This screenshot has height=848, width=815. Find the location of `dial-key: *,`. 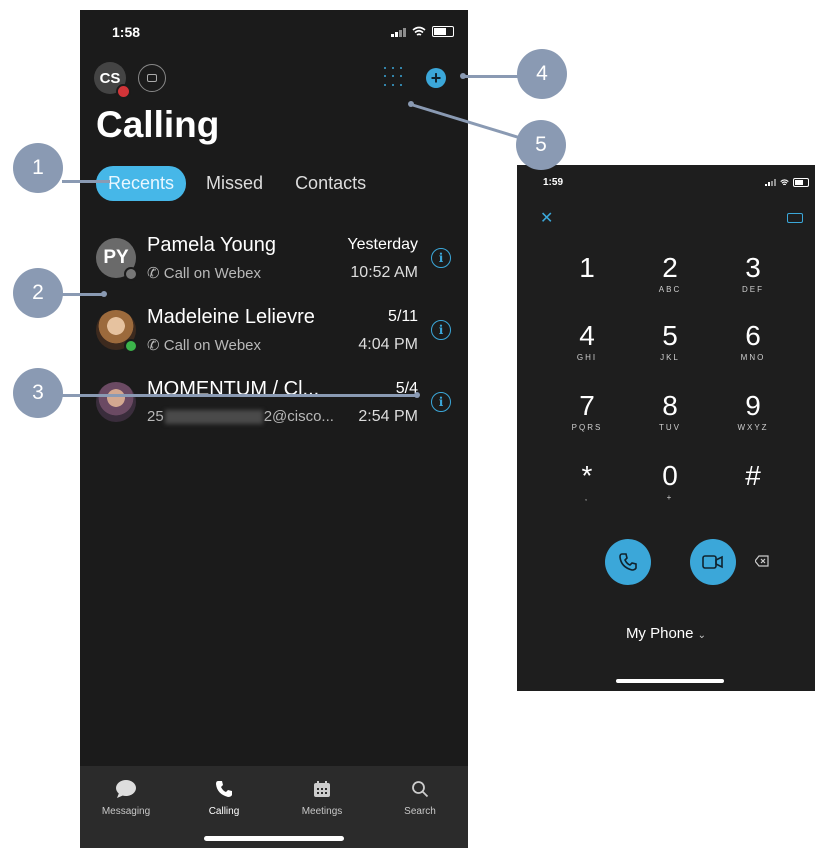

dial-key: *, is located at coordinates (587, 481).